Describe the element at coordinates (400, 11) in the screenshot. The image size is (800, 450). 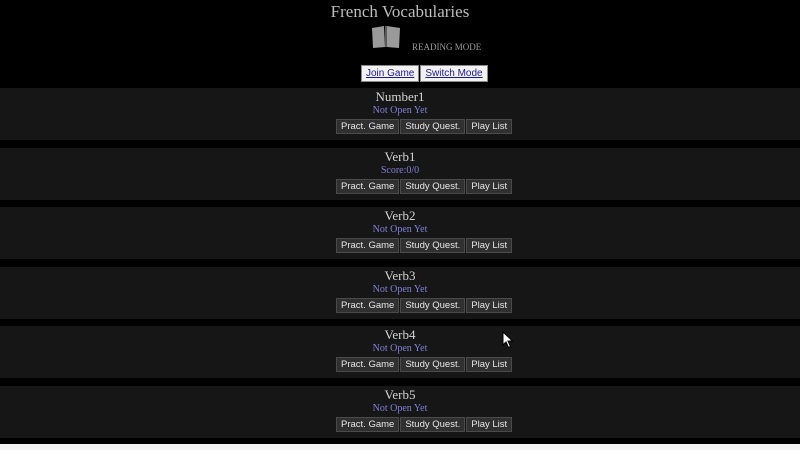
I see `app-title: French Vocabularies` at that location.